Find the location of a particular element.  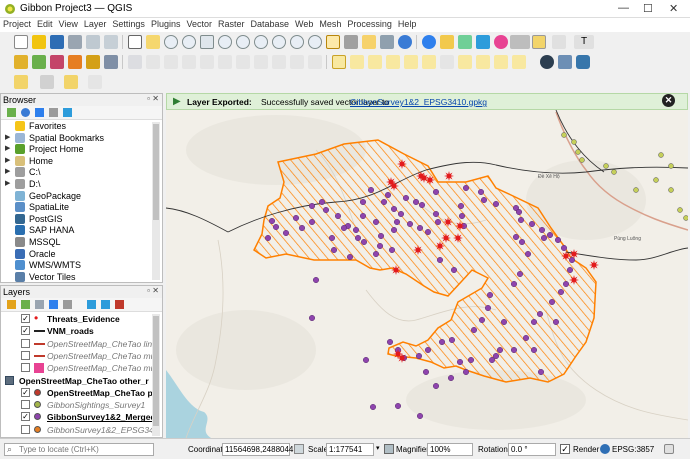

layer-item: ✓ • Threats_Evidence is located at coordinates (76, 319).